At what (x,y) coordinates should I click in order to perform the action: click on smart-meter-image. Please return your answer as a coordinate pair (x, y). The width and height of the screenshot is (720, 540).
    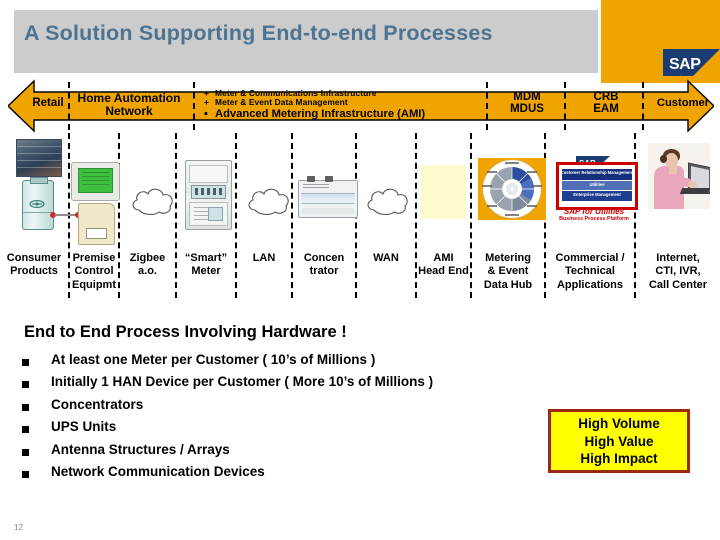
    Looking at the image, I should click on (208, 195).